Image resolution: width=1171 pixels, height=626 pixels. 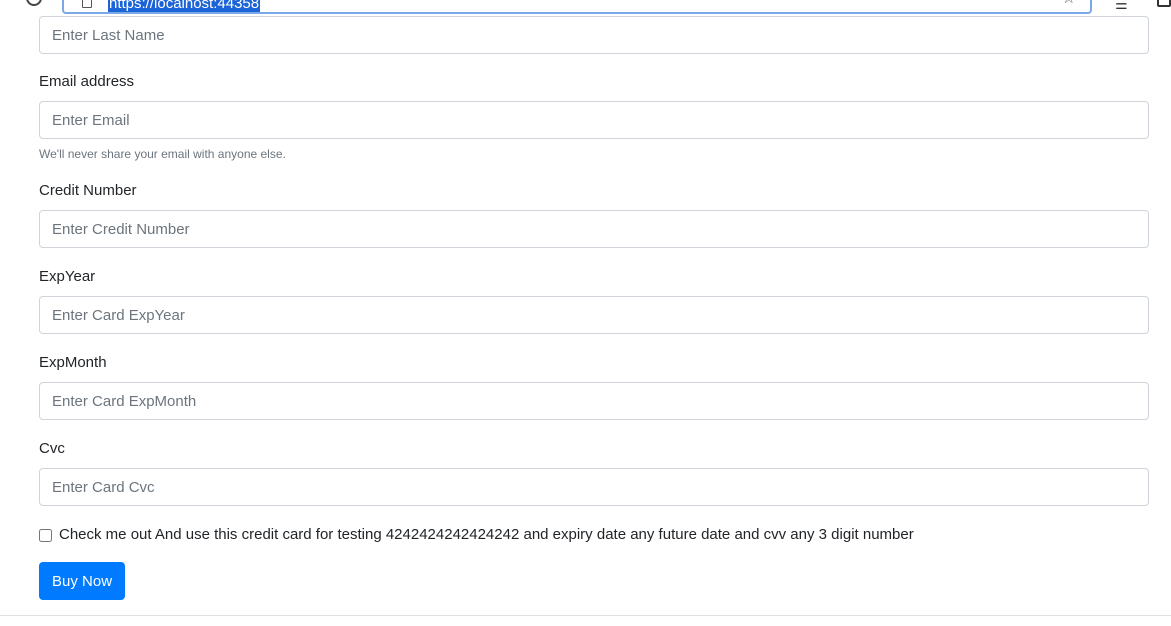 What do you see at coordinates (594, 315) in the screenshot?
I see `exp-year-input` at bounding box center [594, 315].